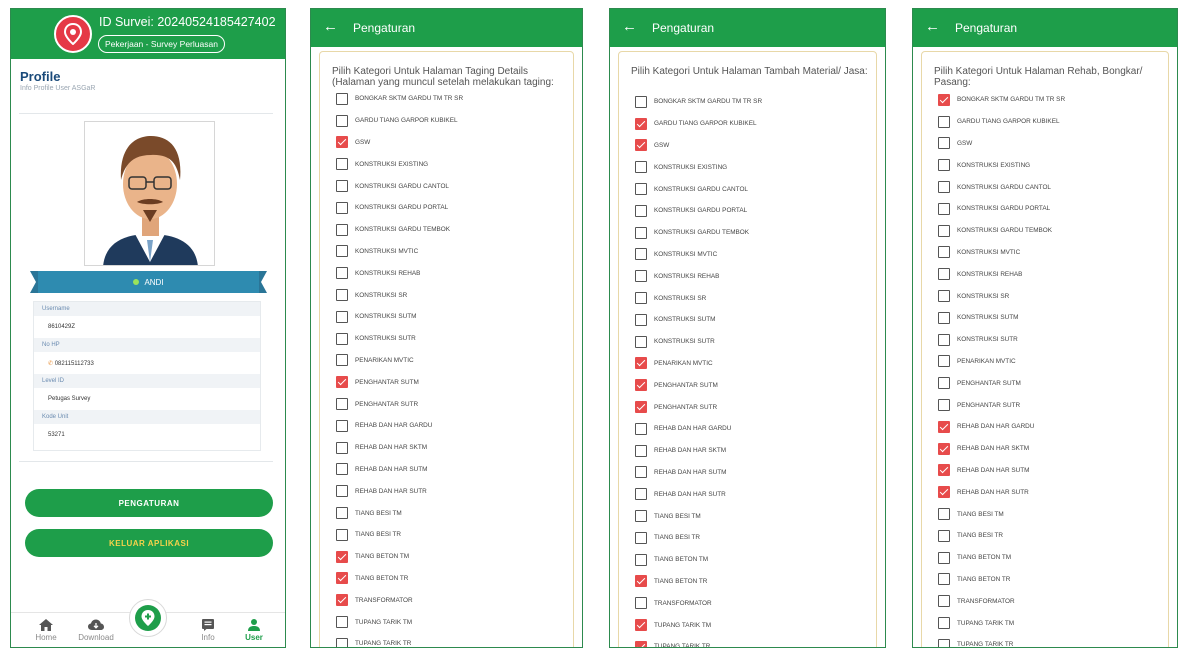 The height and width of the screenshot is (648, 1182). What do you see at coordinates (1049, 580) in the screenshot?
I see `category-item: TIANG BETON TR` at bounding box center [1049, 580].